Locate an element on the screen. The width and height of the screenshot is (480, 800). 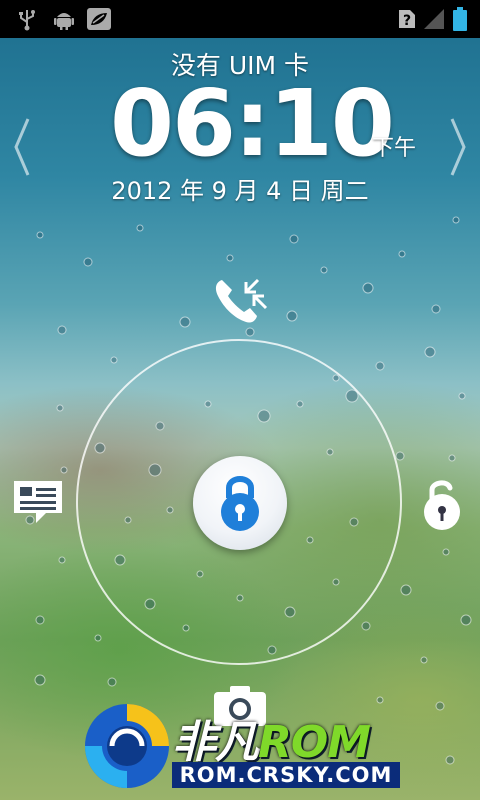
date-text: 2012 年 9 月 4 日 周二 is located at coordinates (240, 191).